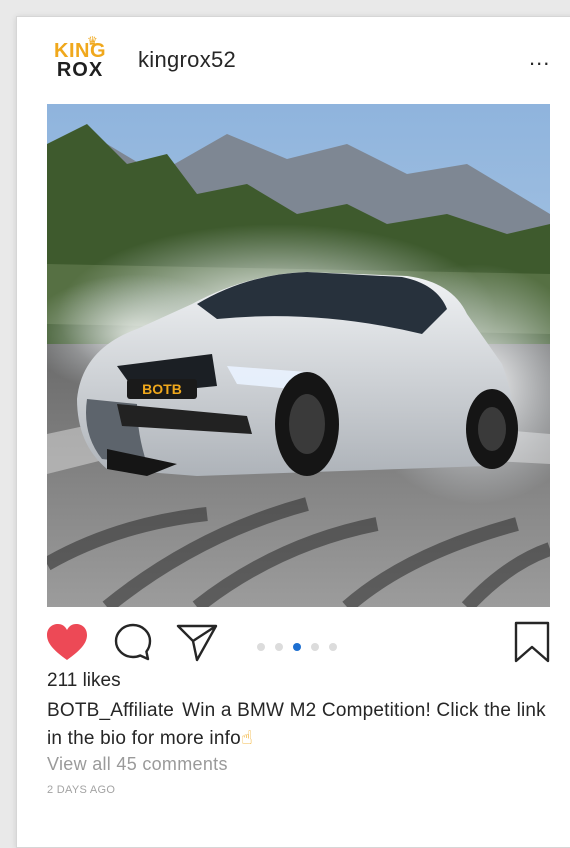  What do you see at coordinates (532, 642) in the screenshot?
I see `bookmark-icon` at bounding box center [532, 642].